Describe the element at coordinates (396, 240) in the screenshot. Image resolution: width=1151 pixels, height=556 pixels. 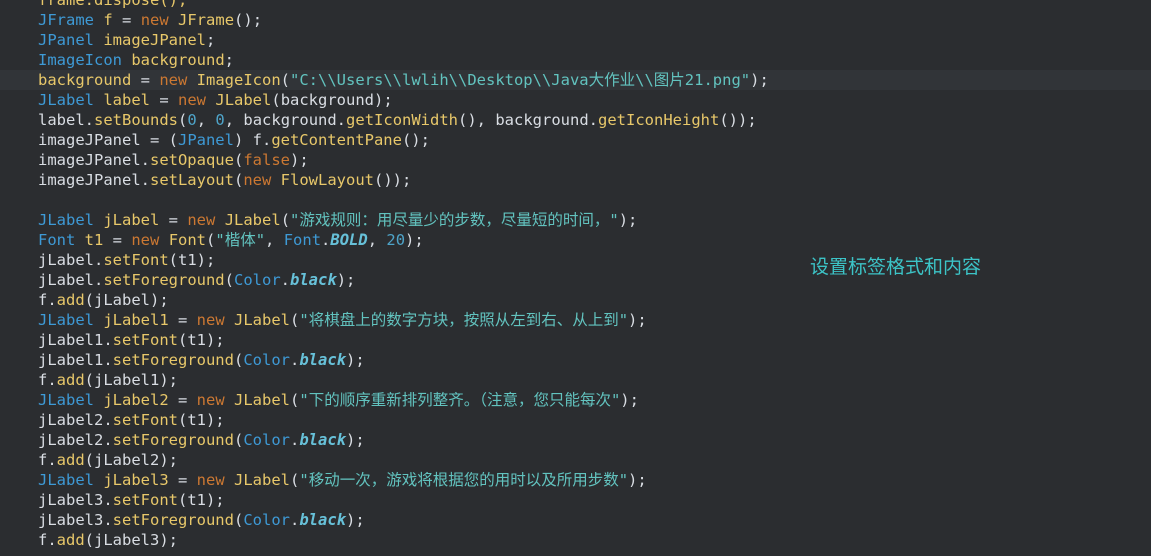
I see `code-token: 20` at that location.